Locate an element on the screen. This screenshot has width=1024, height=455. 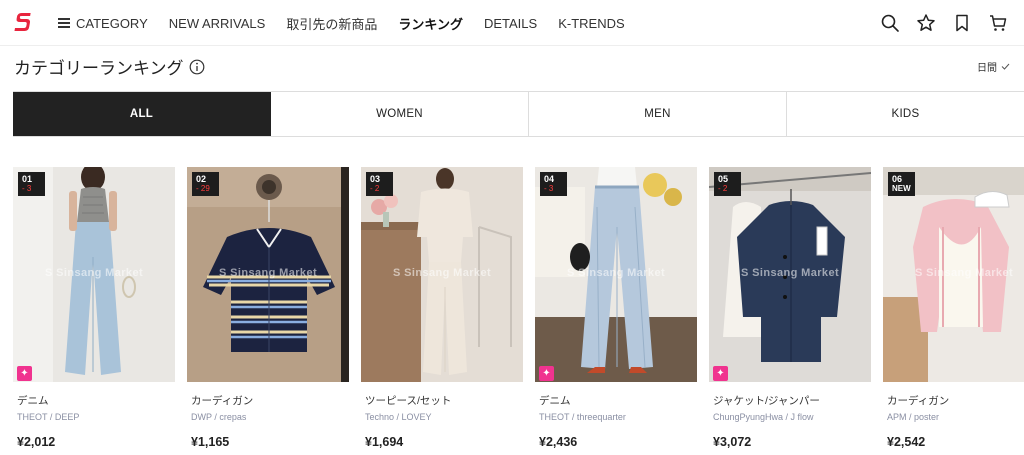
rank-badge: 03 - 2 is located at coordinates (379, 184).